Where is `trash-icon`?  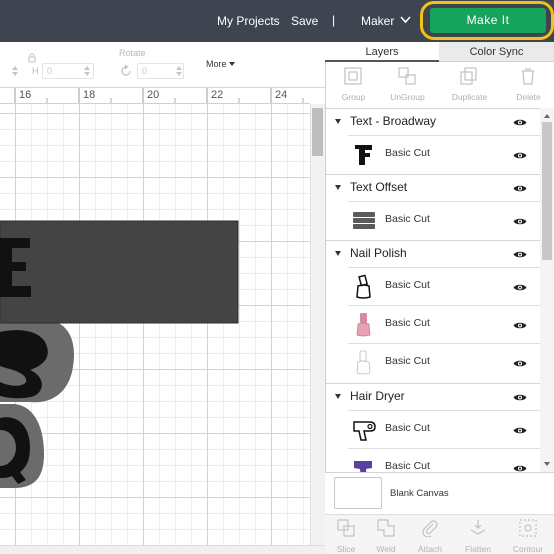 trash-icon is located at coordinates (528, 76).